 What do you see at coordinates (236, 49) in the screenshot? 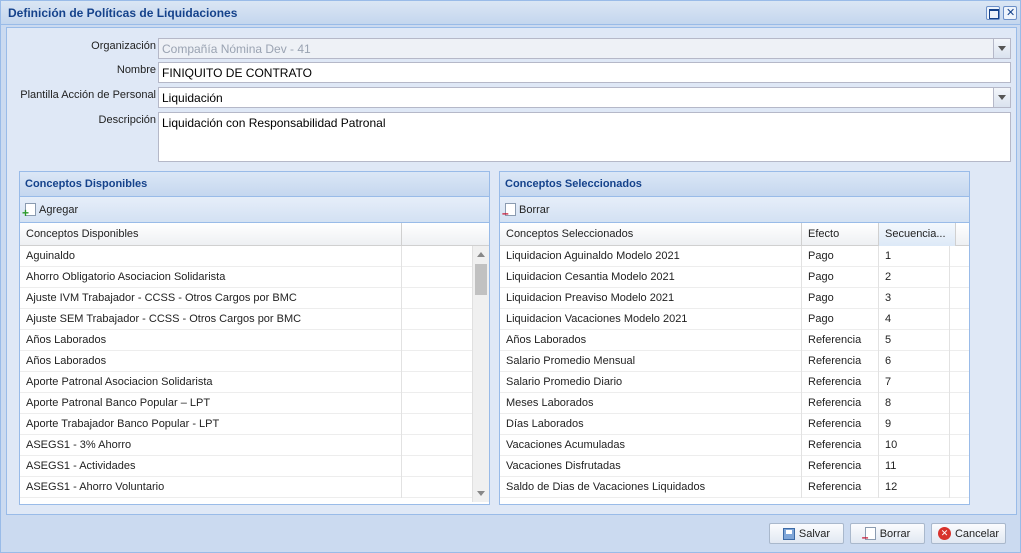
I see `organizacion-value: Compañía Nómina Dev - 41` at bounding box center [236, 49].